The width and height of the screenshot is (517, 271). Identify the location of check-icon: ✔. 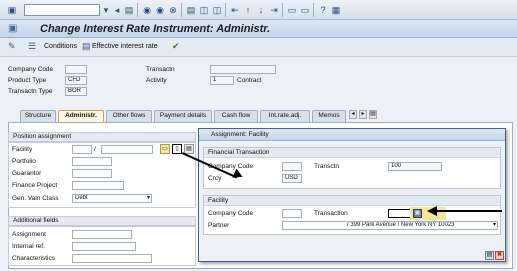
(176, 46).